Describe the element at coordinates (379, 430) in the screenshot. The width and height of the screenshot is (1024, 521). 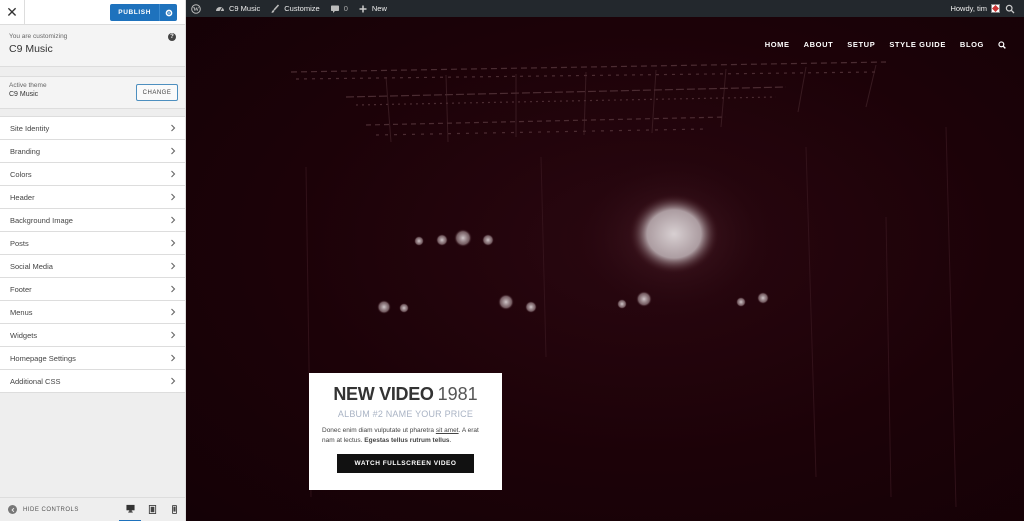
I see `card-text-1: Donec enim diam vulputate ut pharetra` at that location.